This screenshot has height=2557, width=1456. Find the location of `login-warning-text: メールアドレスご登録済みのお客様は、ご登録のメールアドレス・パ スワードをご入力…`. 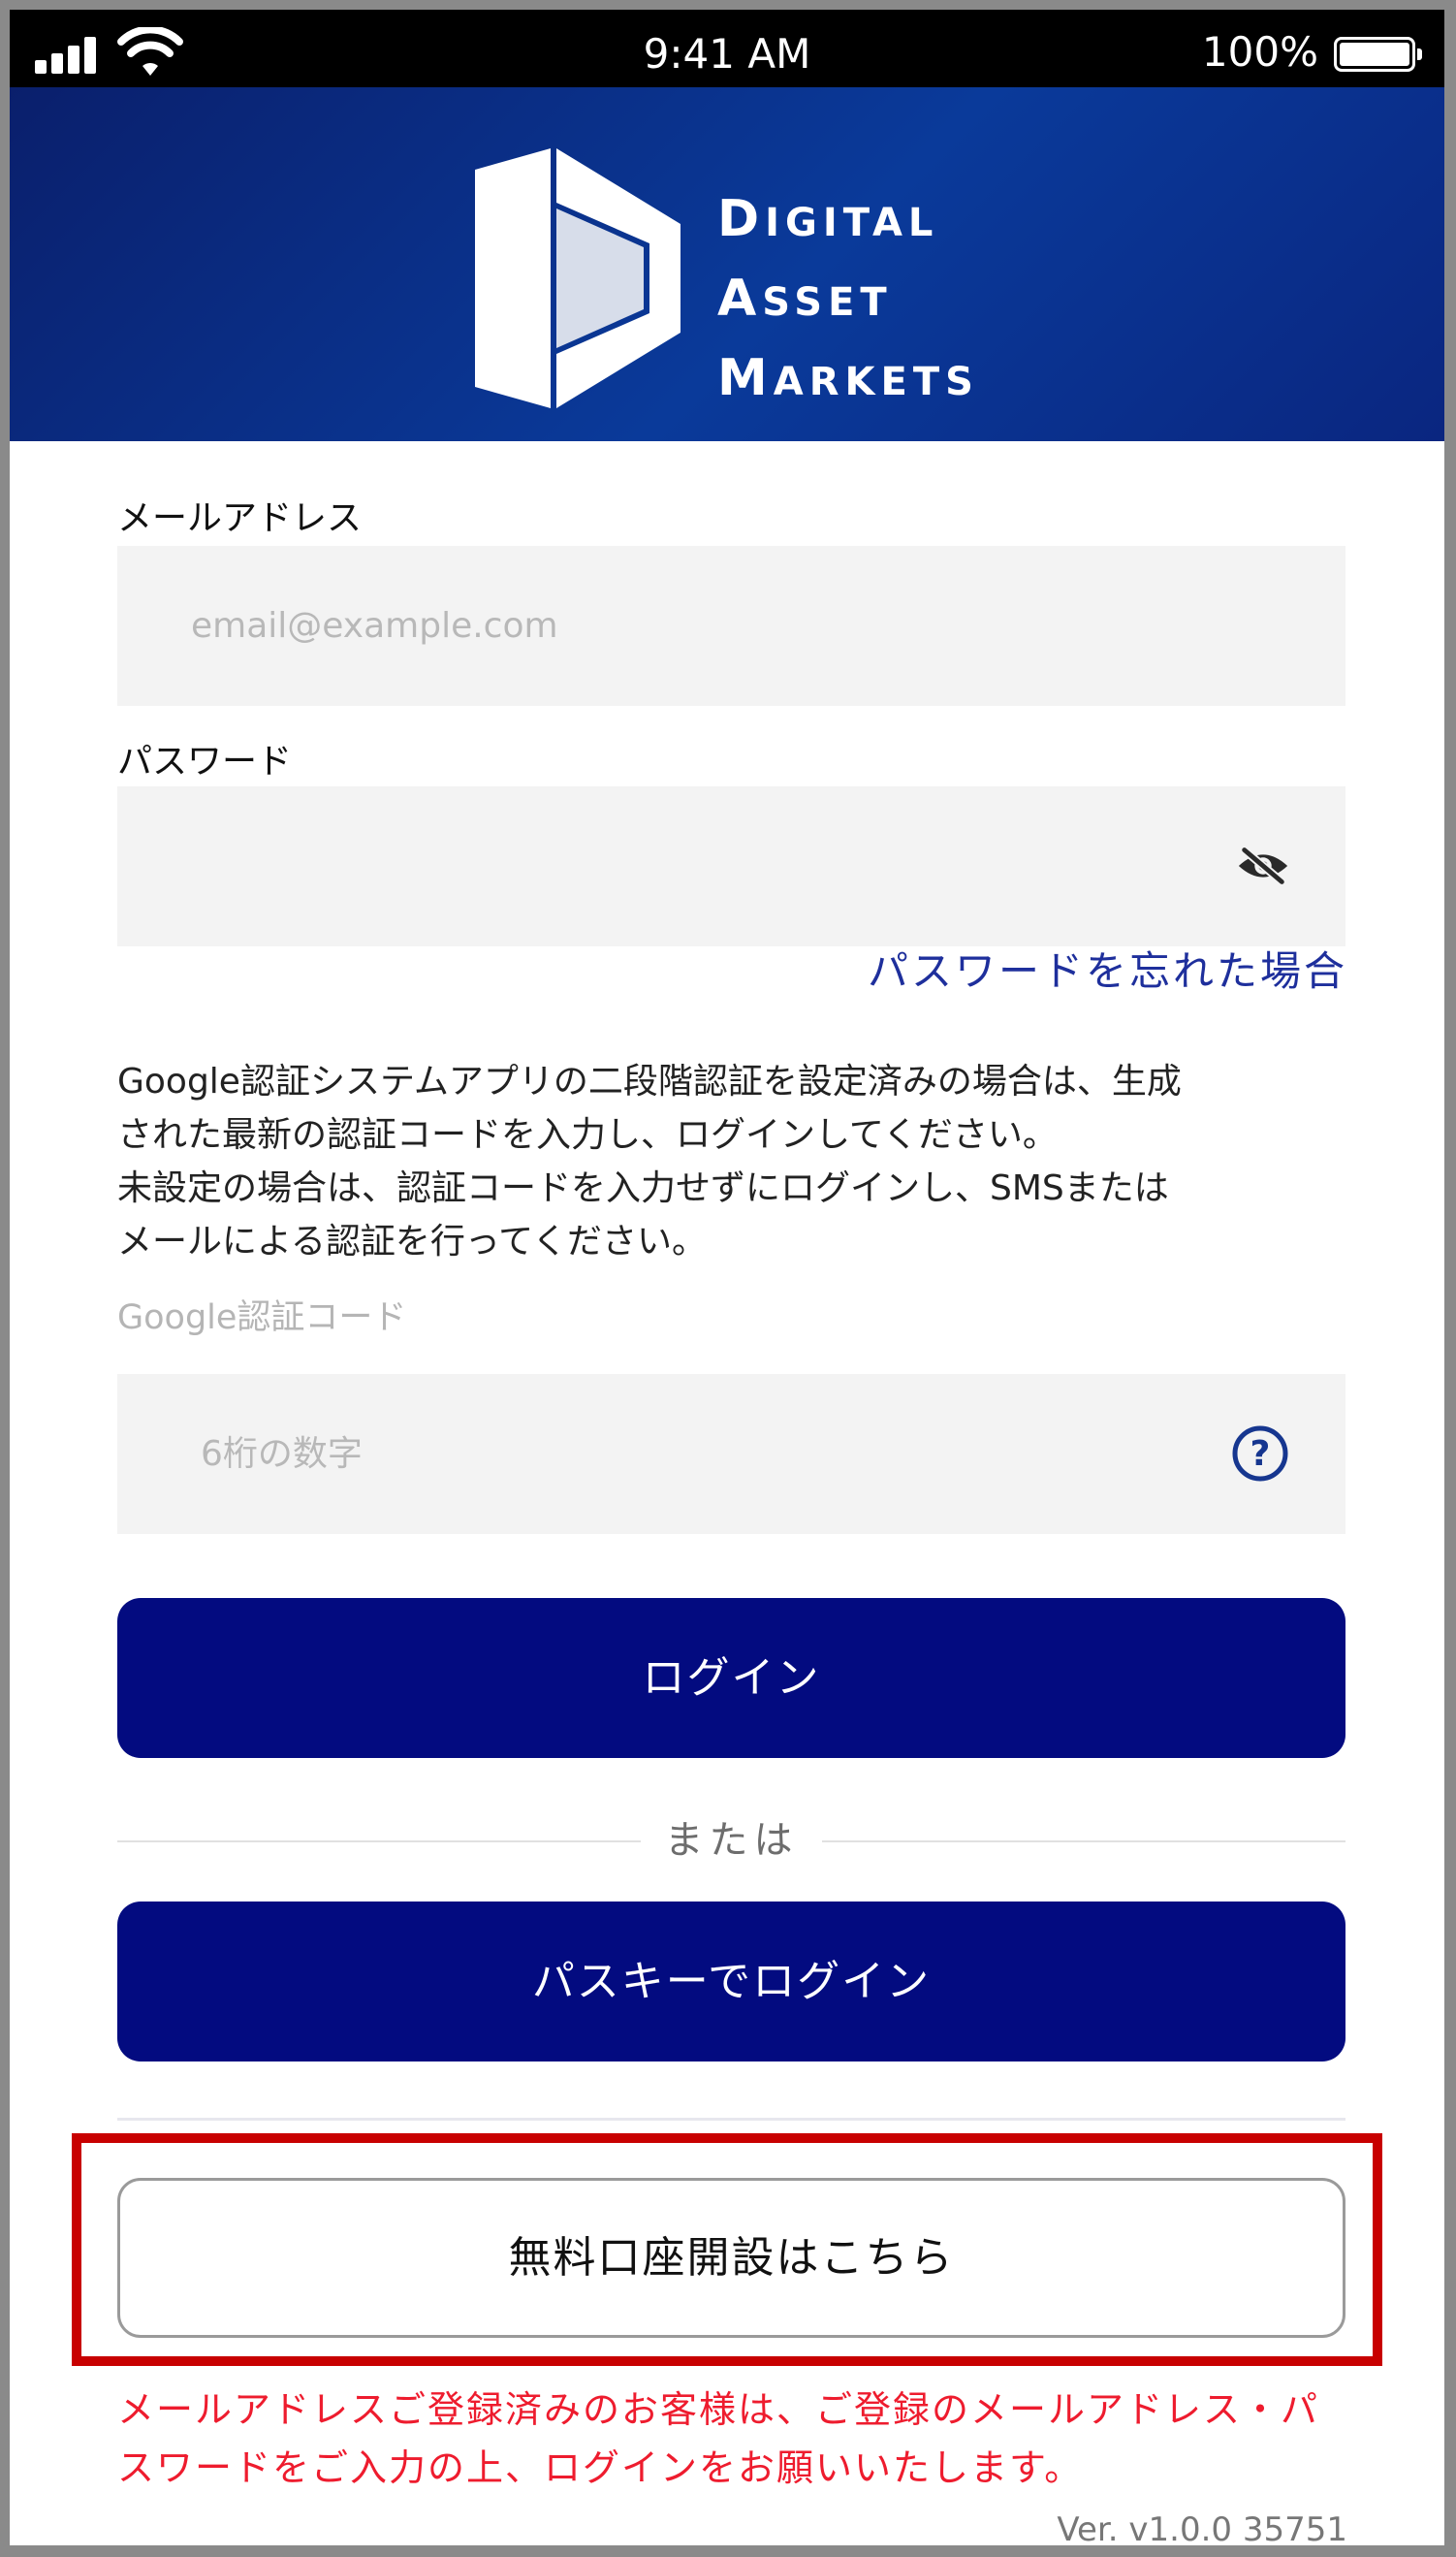

login-warning-text: メールアドレスご登録済みのお客様は、ご登録のメールアドレス・パ スワードをご入力… is located at coordinates (742, 2439).